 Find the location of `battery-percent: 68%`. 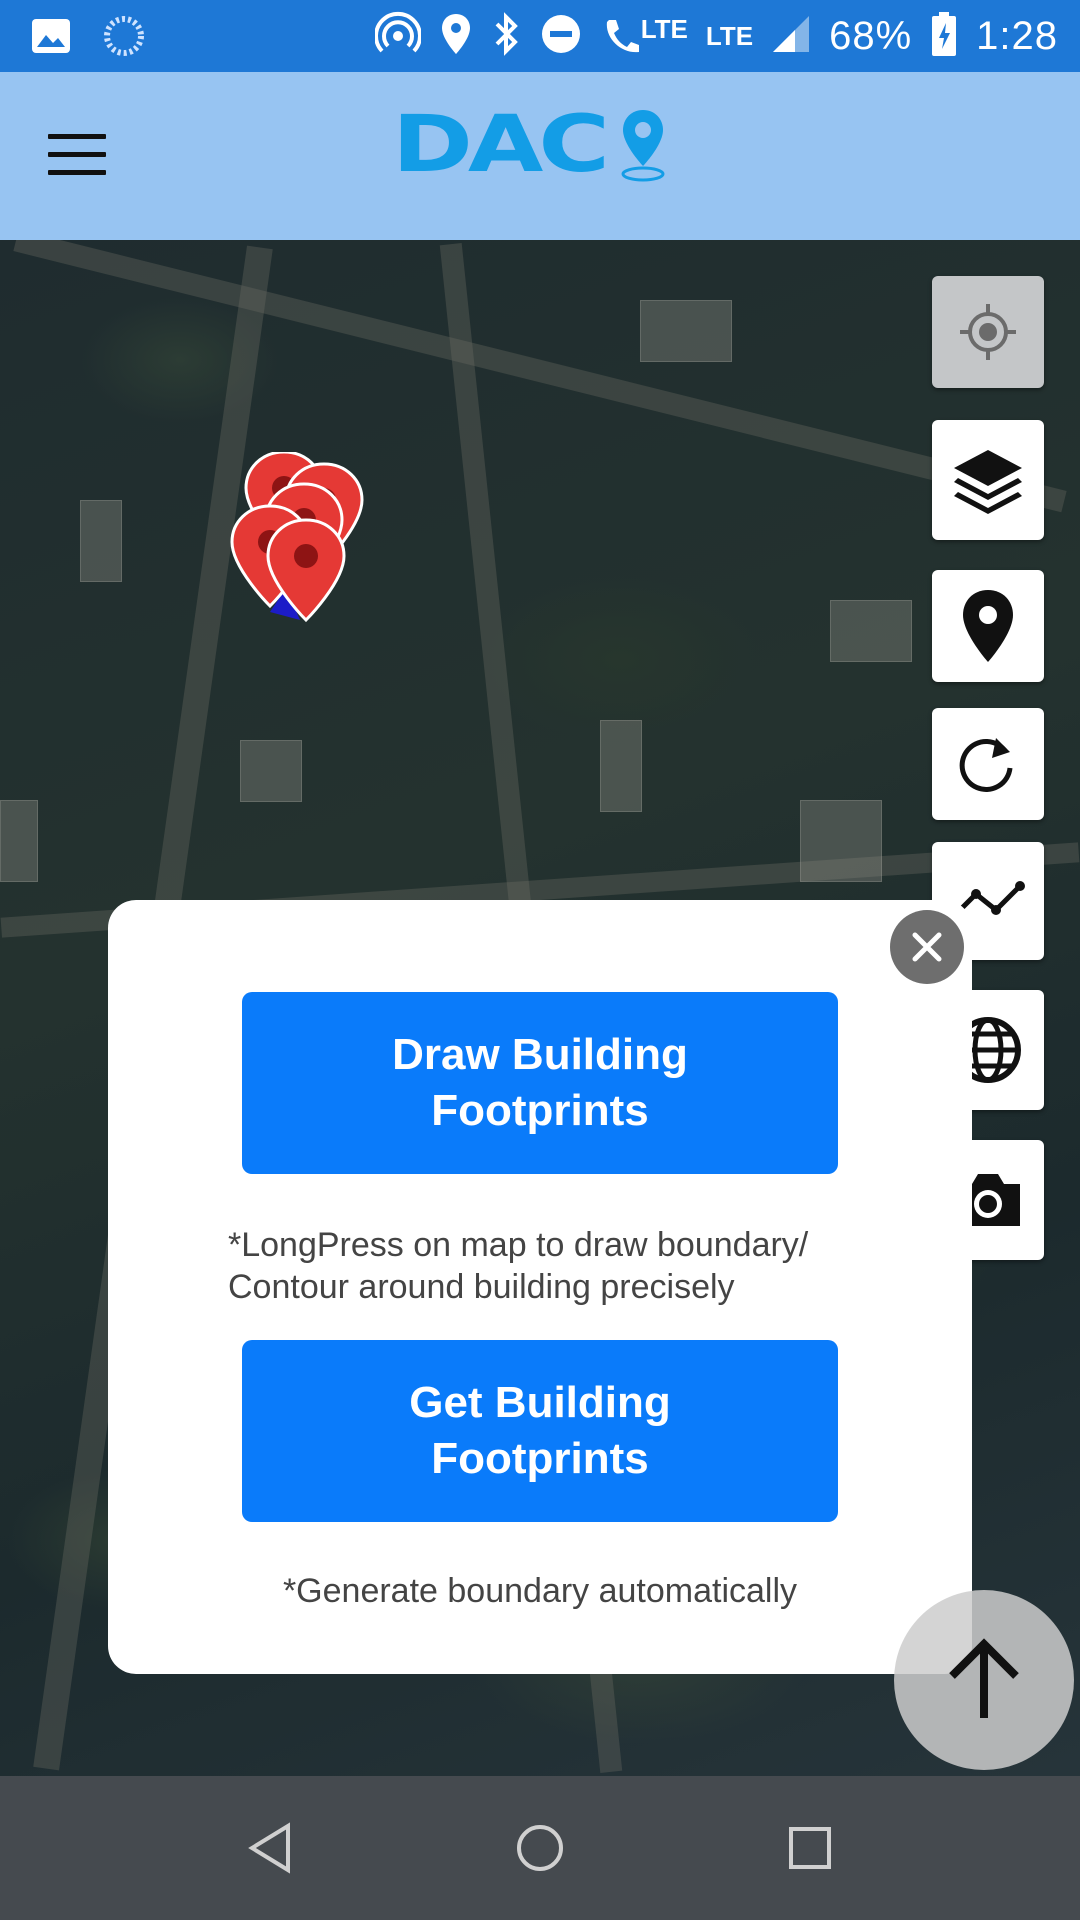

battery-percent: 68% is located at coordinates (871, 35).